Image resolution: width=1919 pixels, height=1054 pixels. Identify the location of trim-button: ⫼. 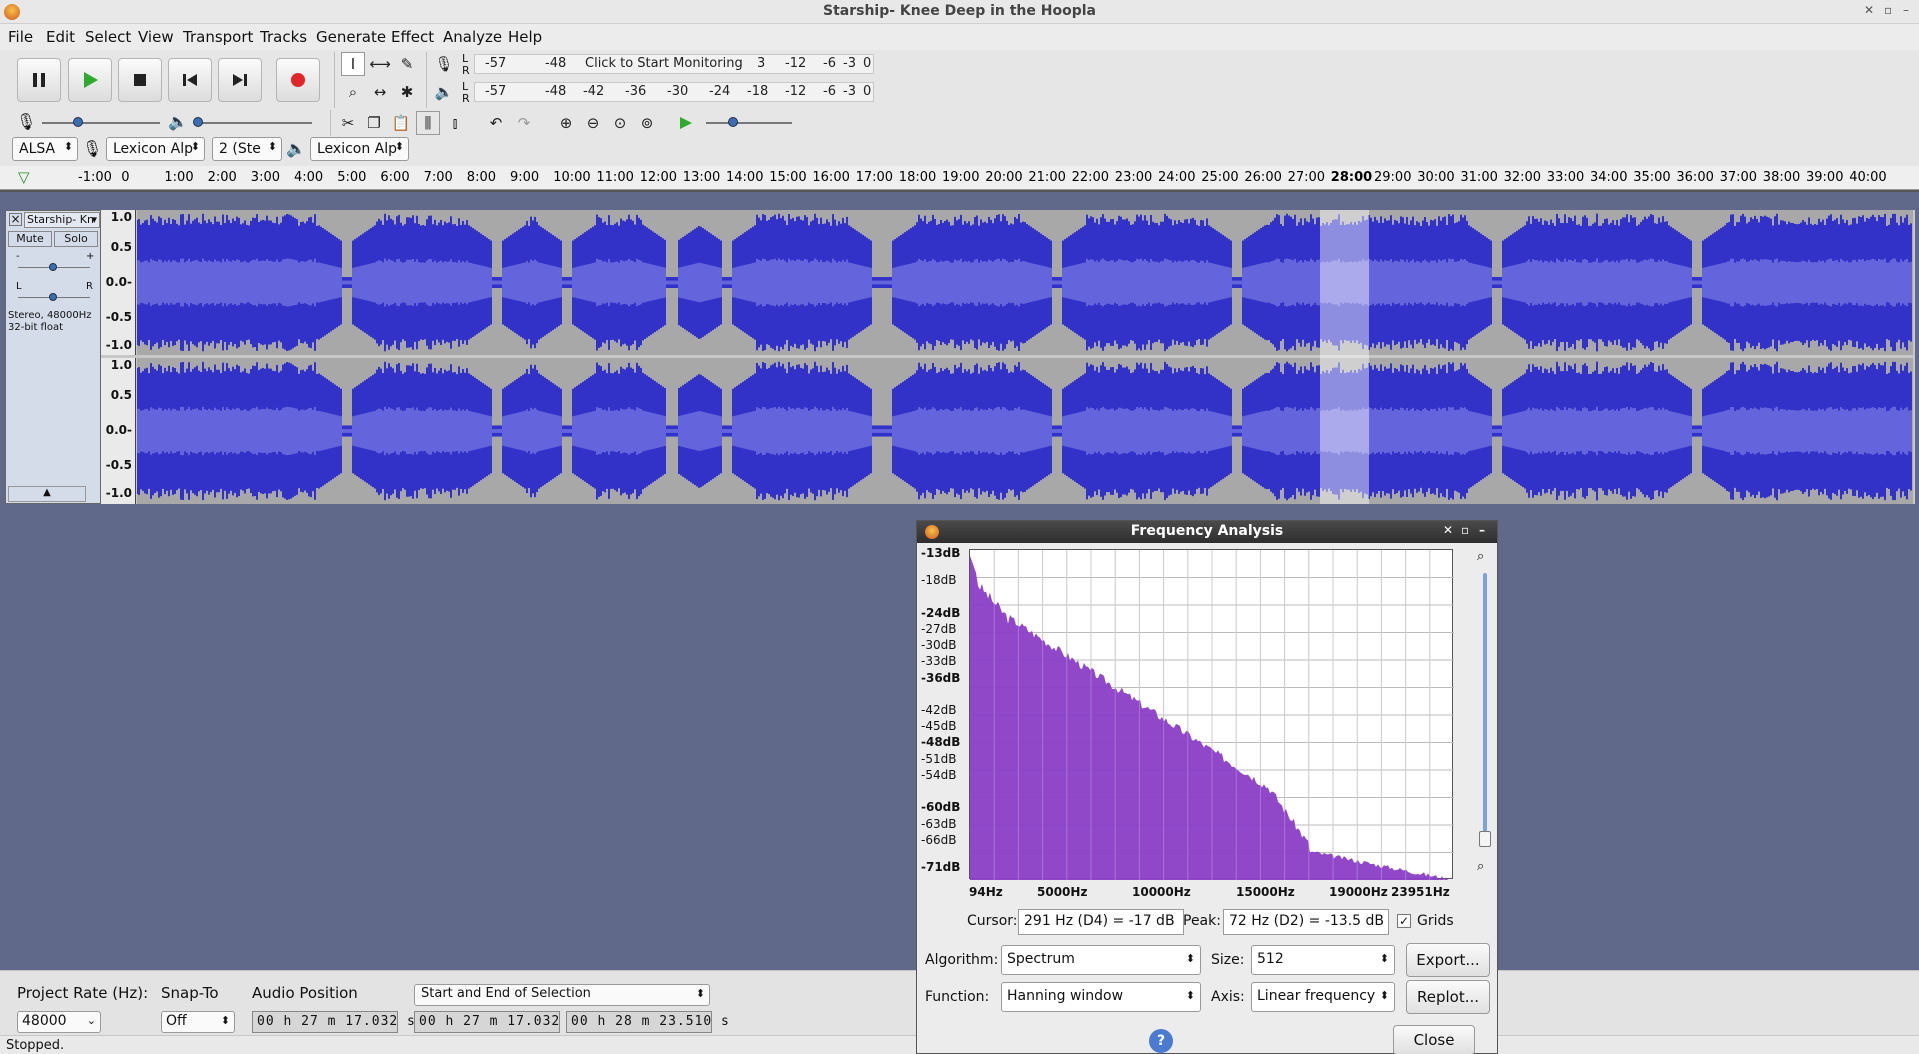
(428, 123).